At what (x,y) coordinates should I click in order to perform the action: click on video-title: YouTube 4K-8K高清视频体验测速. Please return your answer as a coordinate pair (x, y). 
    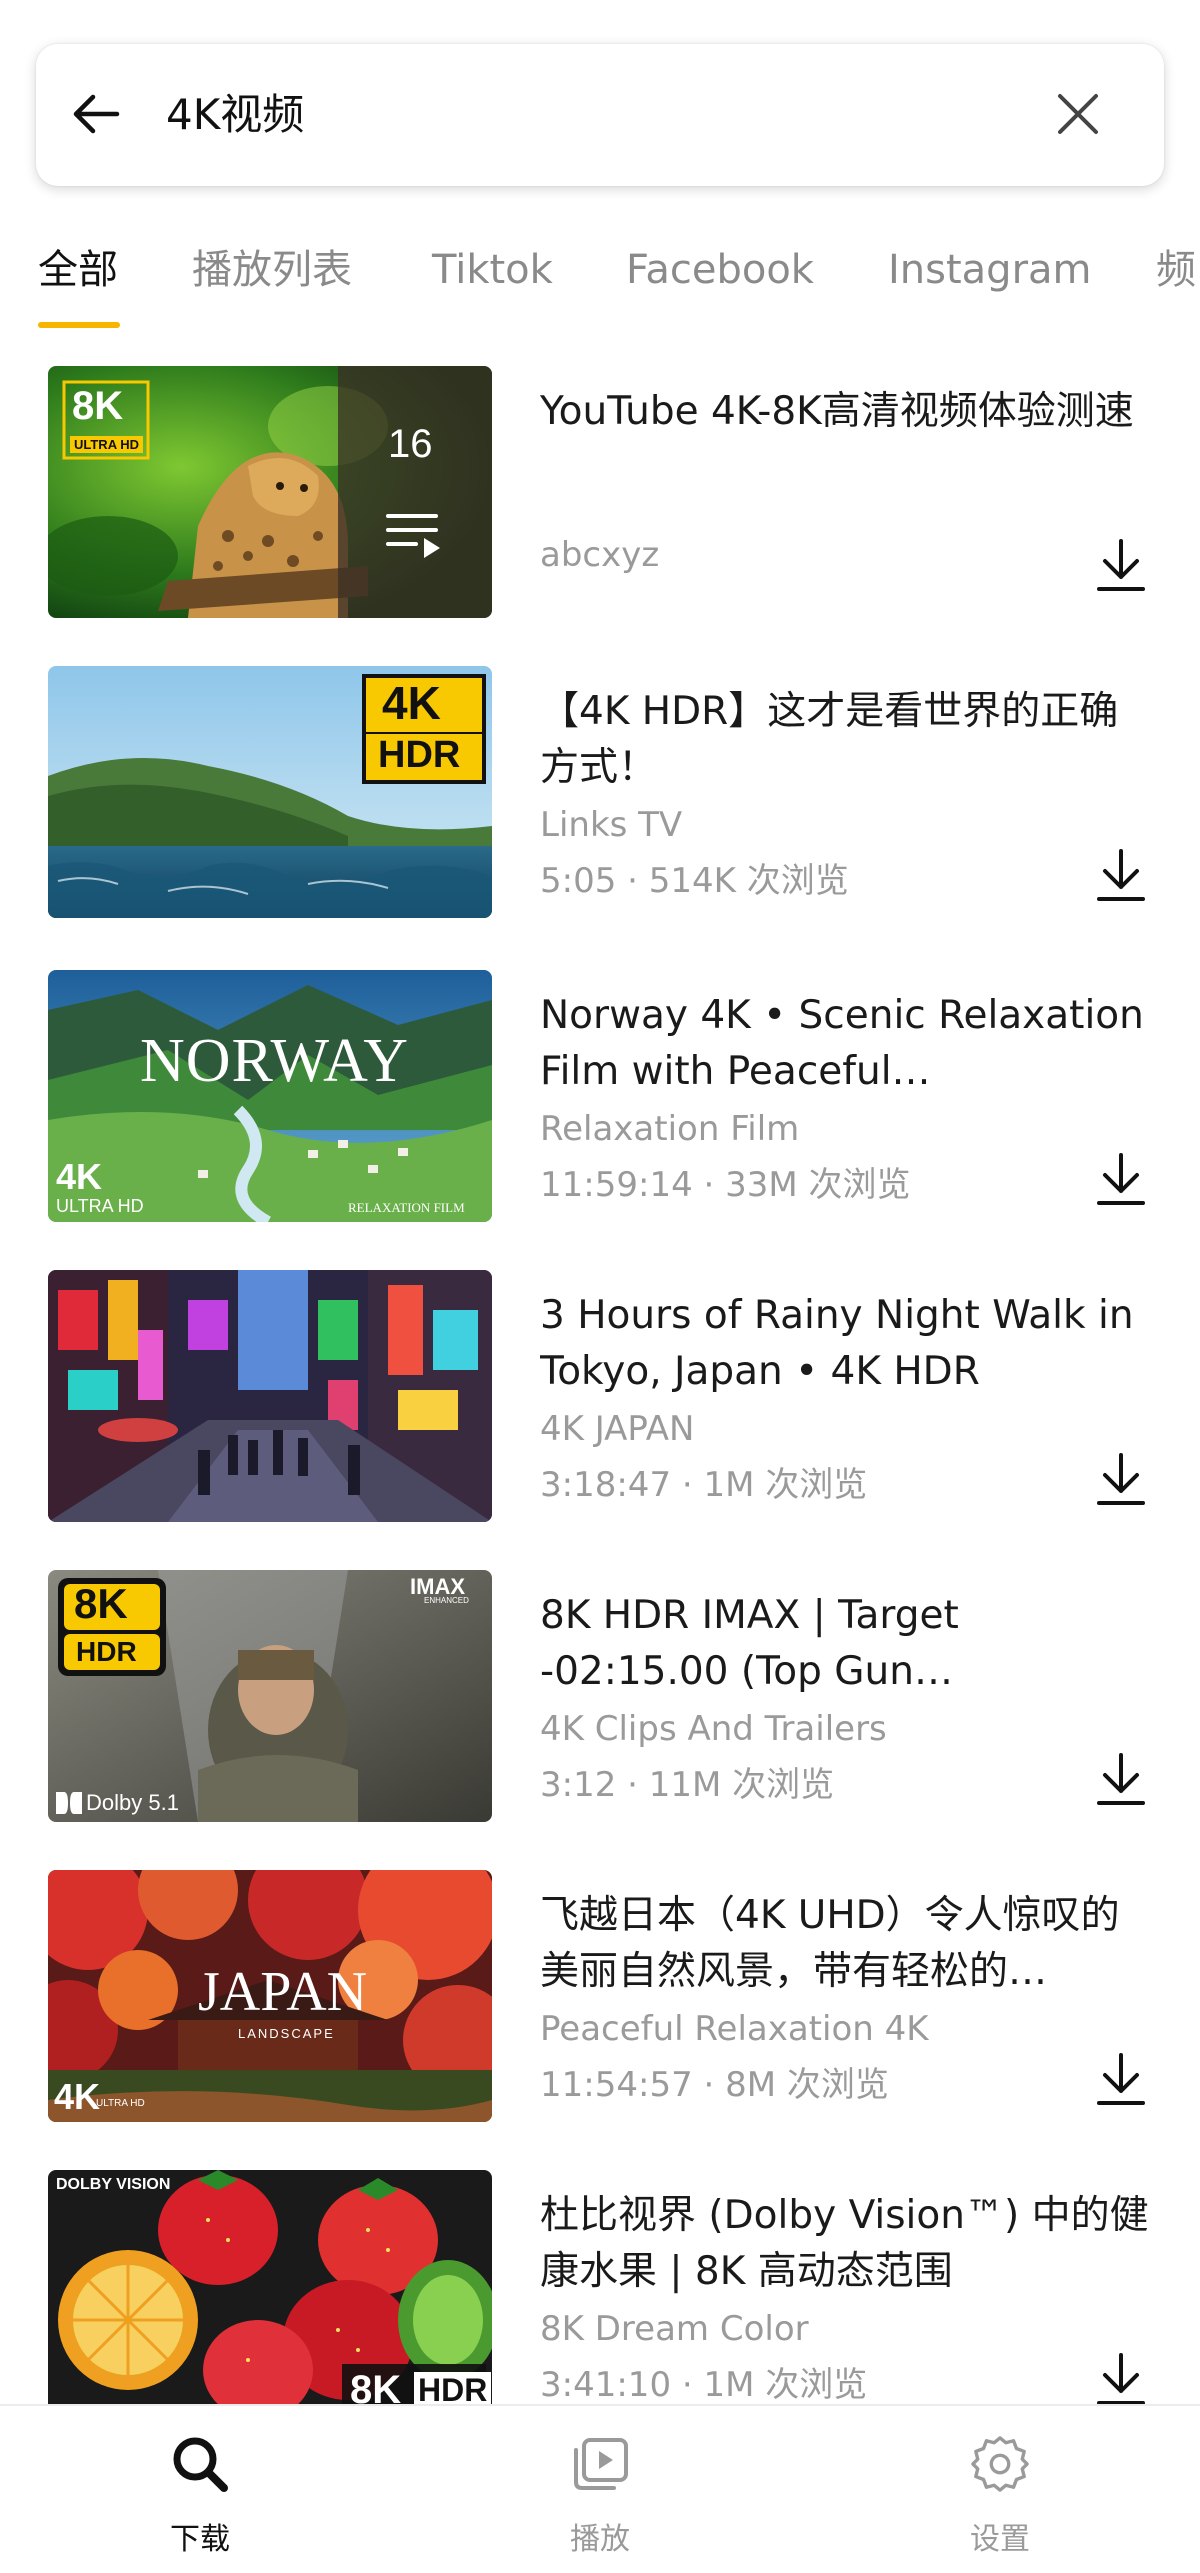
    Looking at the image, I should click on (845, 412).